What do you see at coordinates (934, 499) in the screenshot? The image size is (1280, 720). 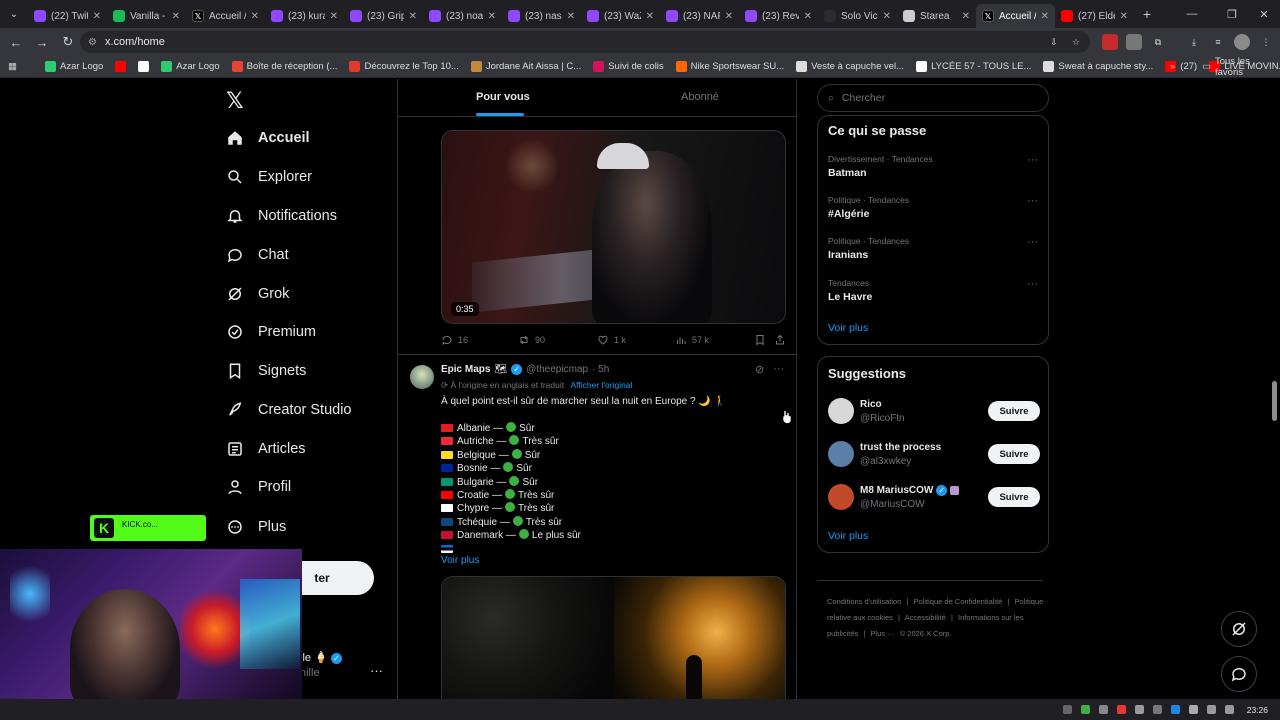 I see `suggestion-item: M8 MariusCOW ✓ @MariusCOW Suivre` at bounding box center [934, 499].